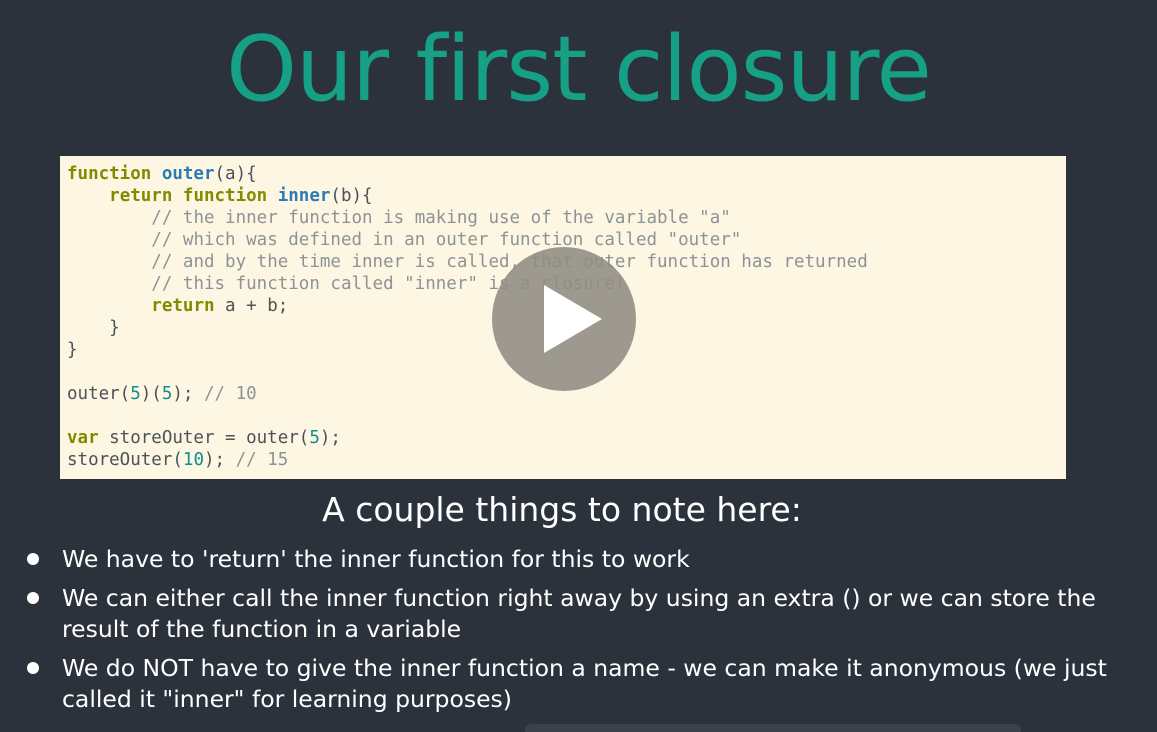 Image resolution: width=1157 pixels, height=732 pixels. What do you see at coordinates (193, 460) in the screenshot?
I see `code-token: 10` at bounding box center [193, 460].